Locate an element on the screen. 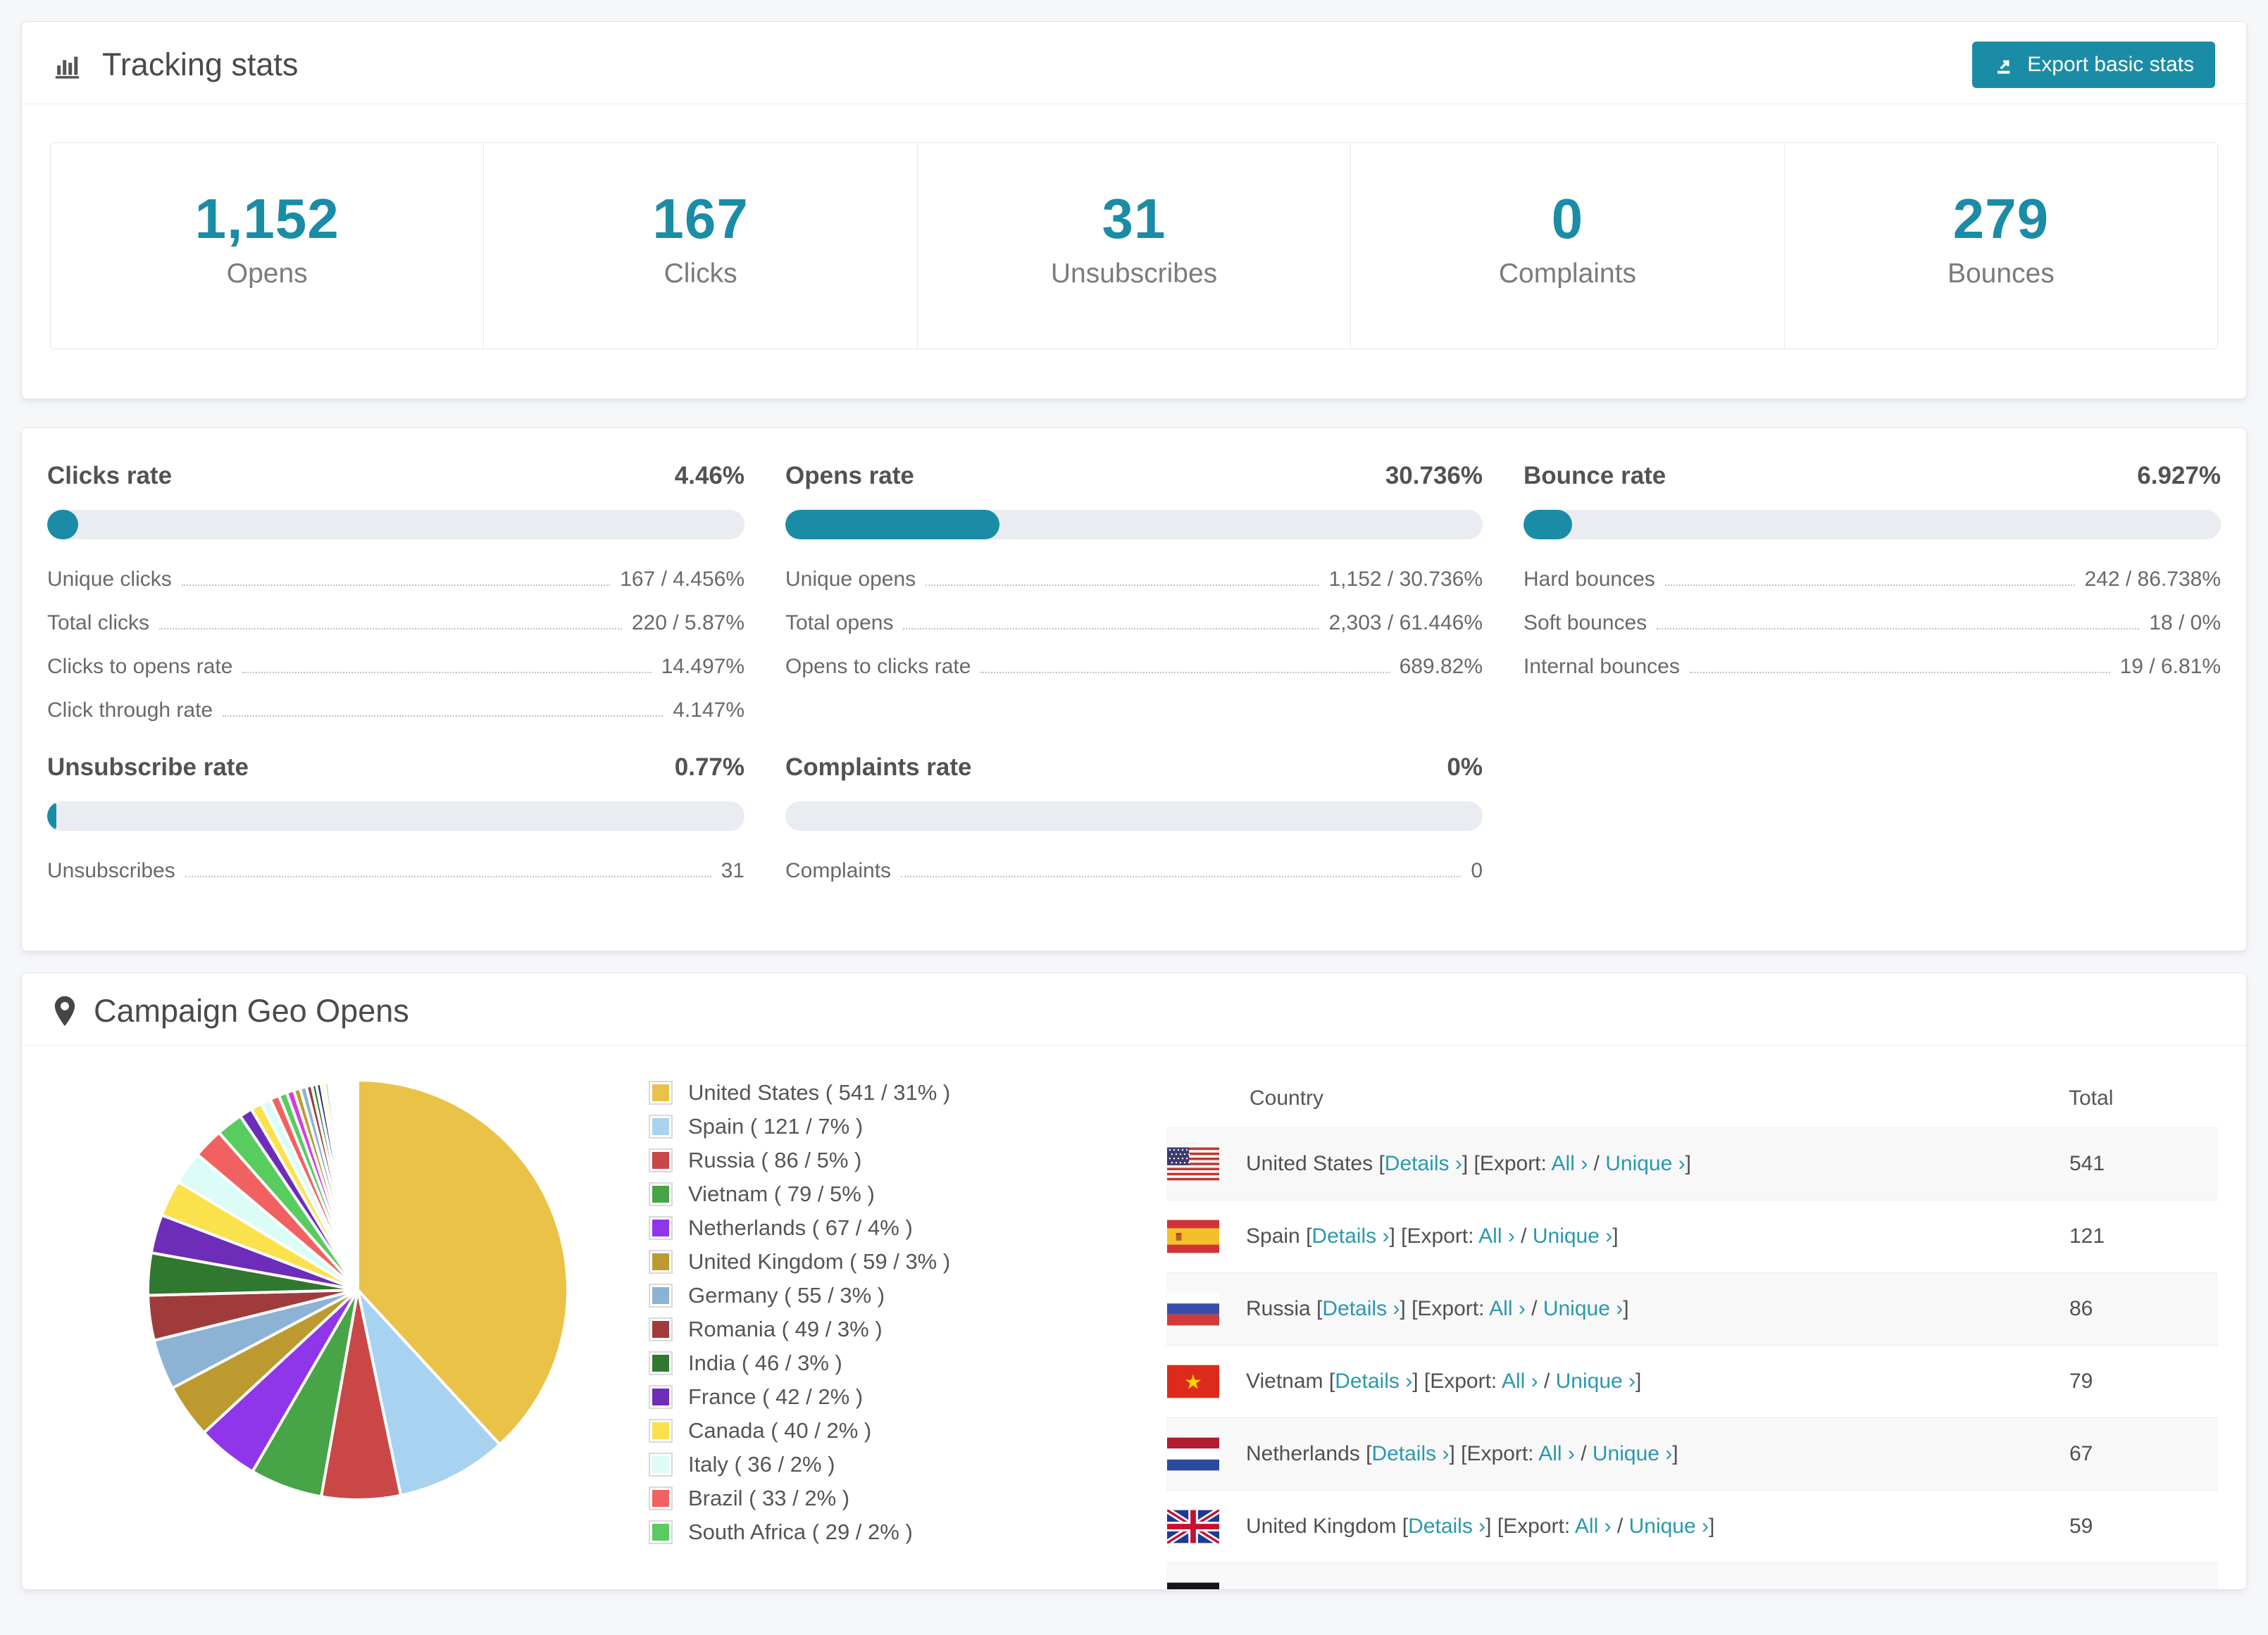 The width and height of the screenshot is (2268, 1635). rate-stat-value: 14.497% is located at coordinates (702, 666).